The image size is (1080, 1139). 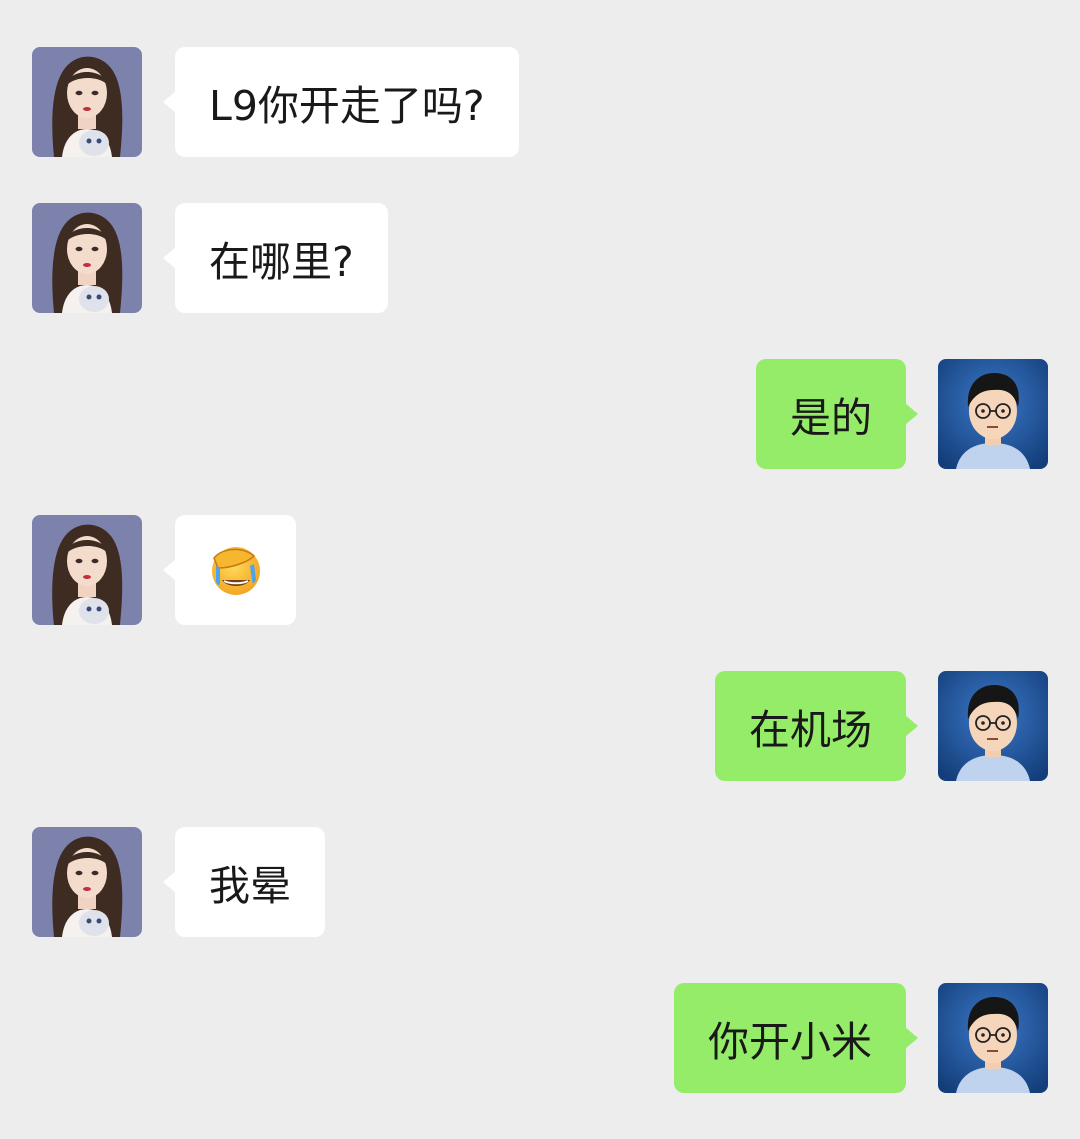 I want to click on message-bubble: 在机场, so click(x=816, y=726).